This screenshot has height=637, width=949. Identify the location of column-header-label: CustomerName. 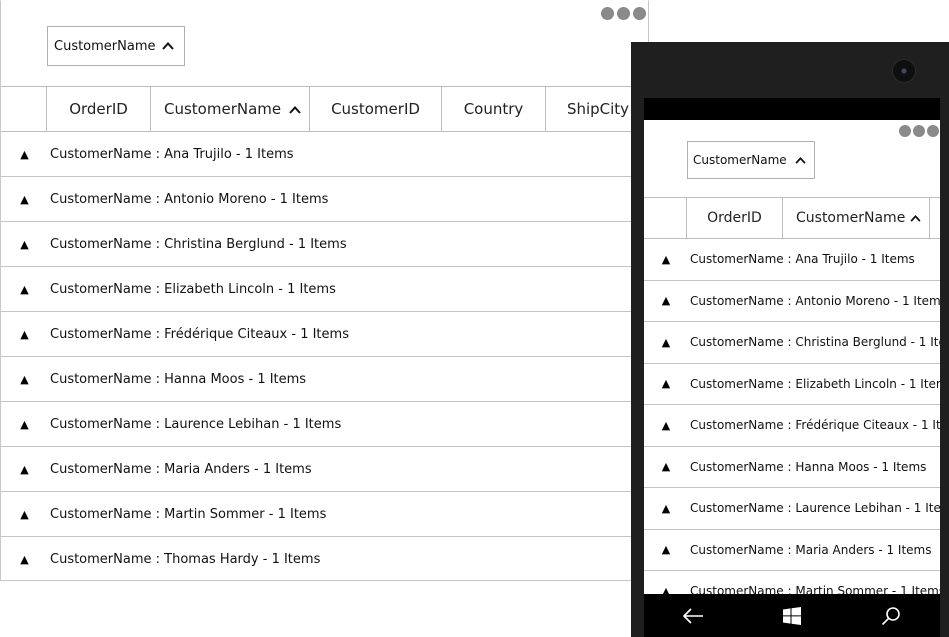
(851, 218).